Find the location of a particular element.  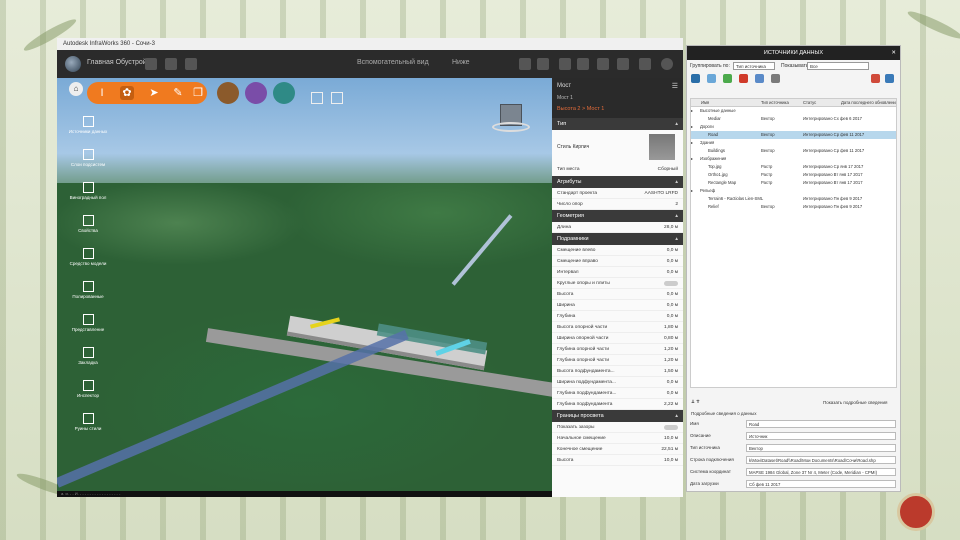

property-row: Высота опорной части 1,80 м is located at coordinates (617, 327).